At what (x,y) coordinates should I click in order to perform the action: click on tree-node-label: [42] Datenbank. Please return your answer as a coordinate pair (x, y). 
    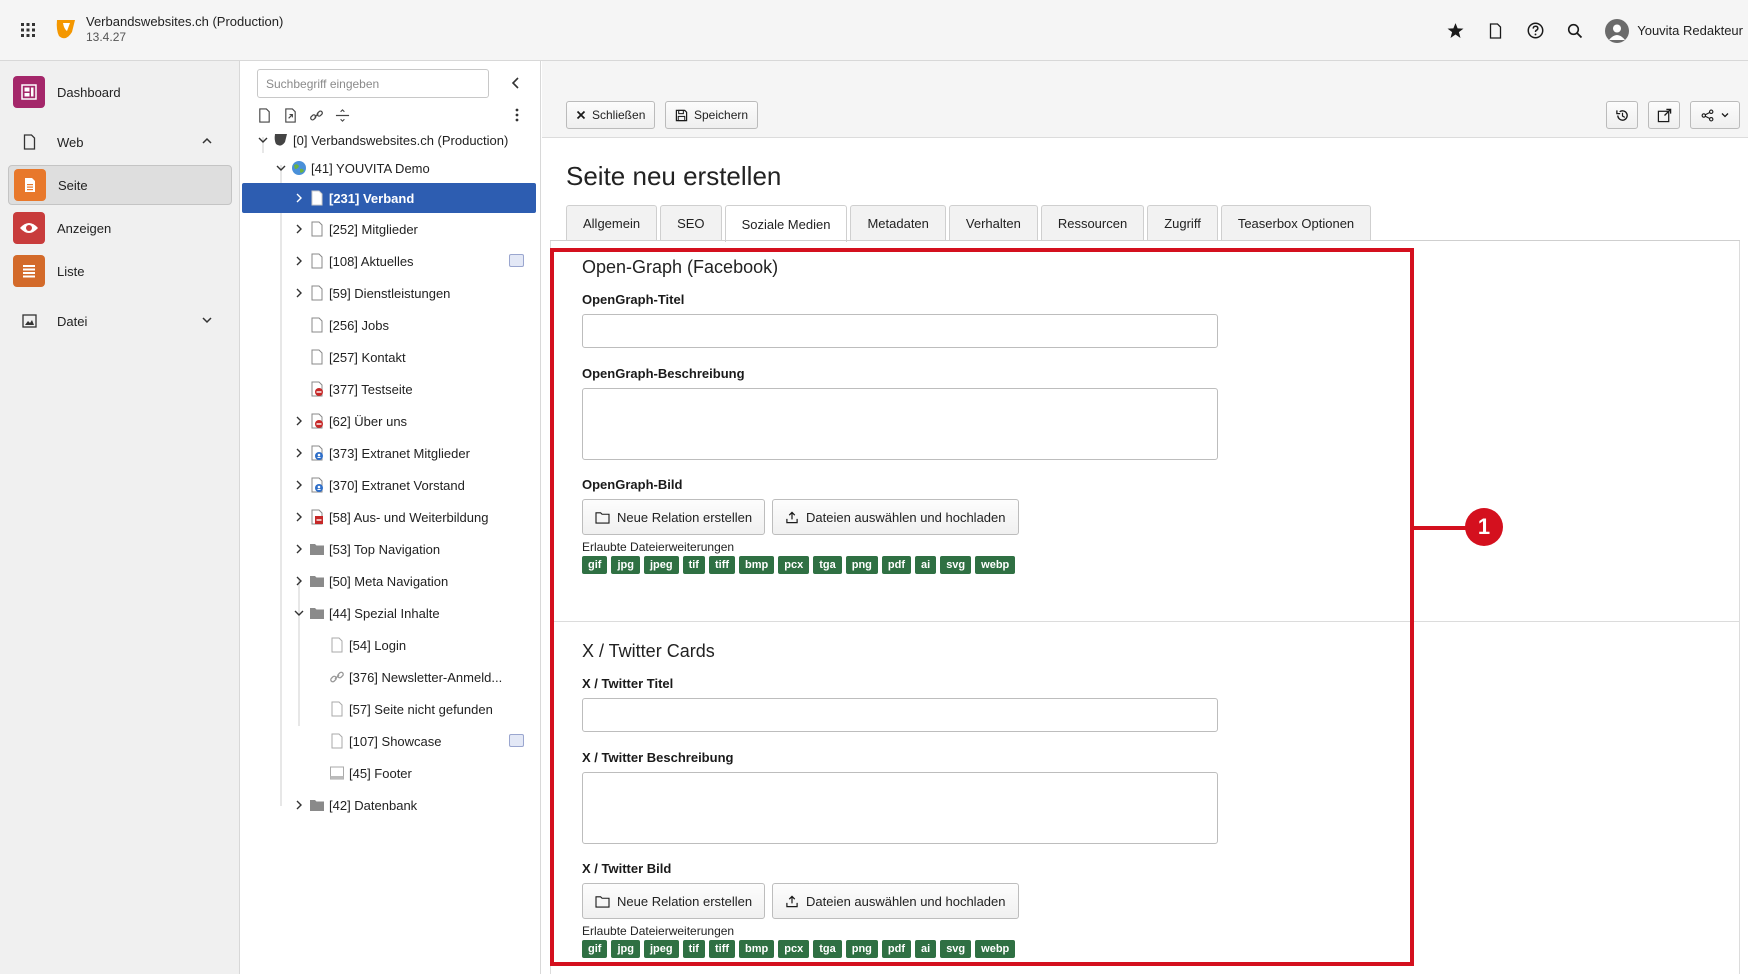
    Looking at the image, I should click on (373, 805).